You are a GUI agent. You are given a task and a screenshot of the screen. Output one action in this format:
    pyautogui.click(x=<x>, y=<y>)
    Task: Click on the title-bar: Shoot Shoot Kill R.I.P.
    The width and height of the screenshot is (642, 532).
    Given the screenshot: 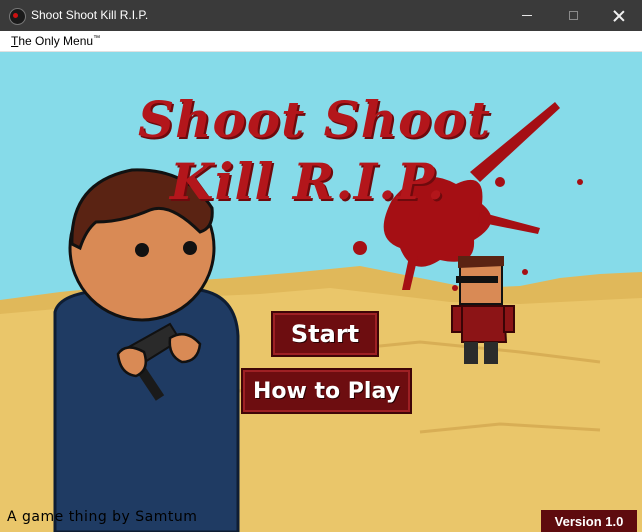 What is the action you would take?
    pyautogui.click(x=321, y=15)
    